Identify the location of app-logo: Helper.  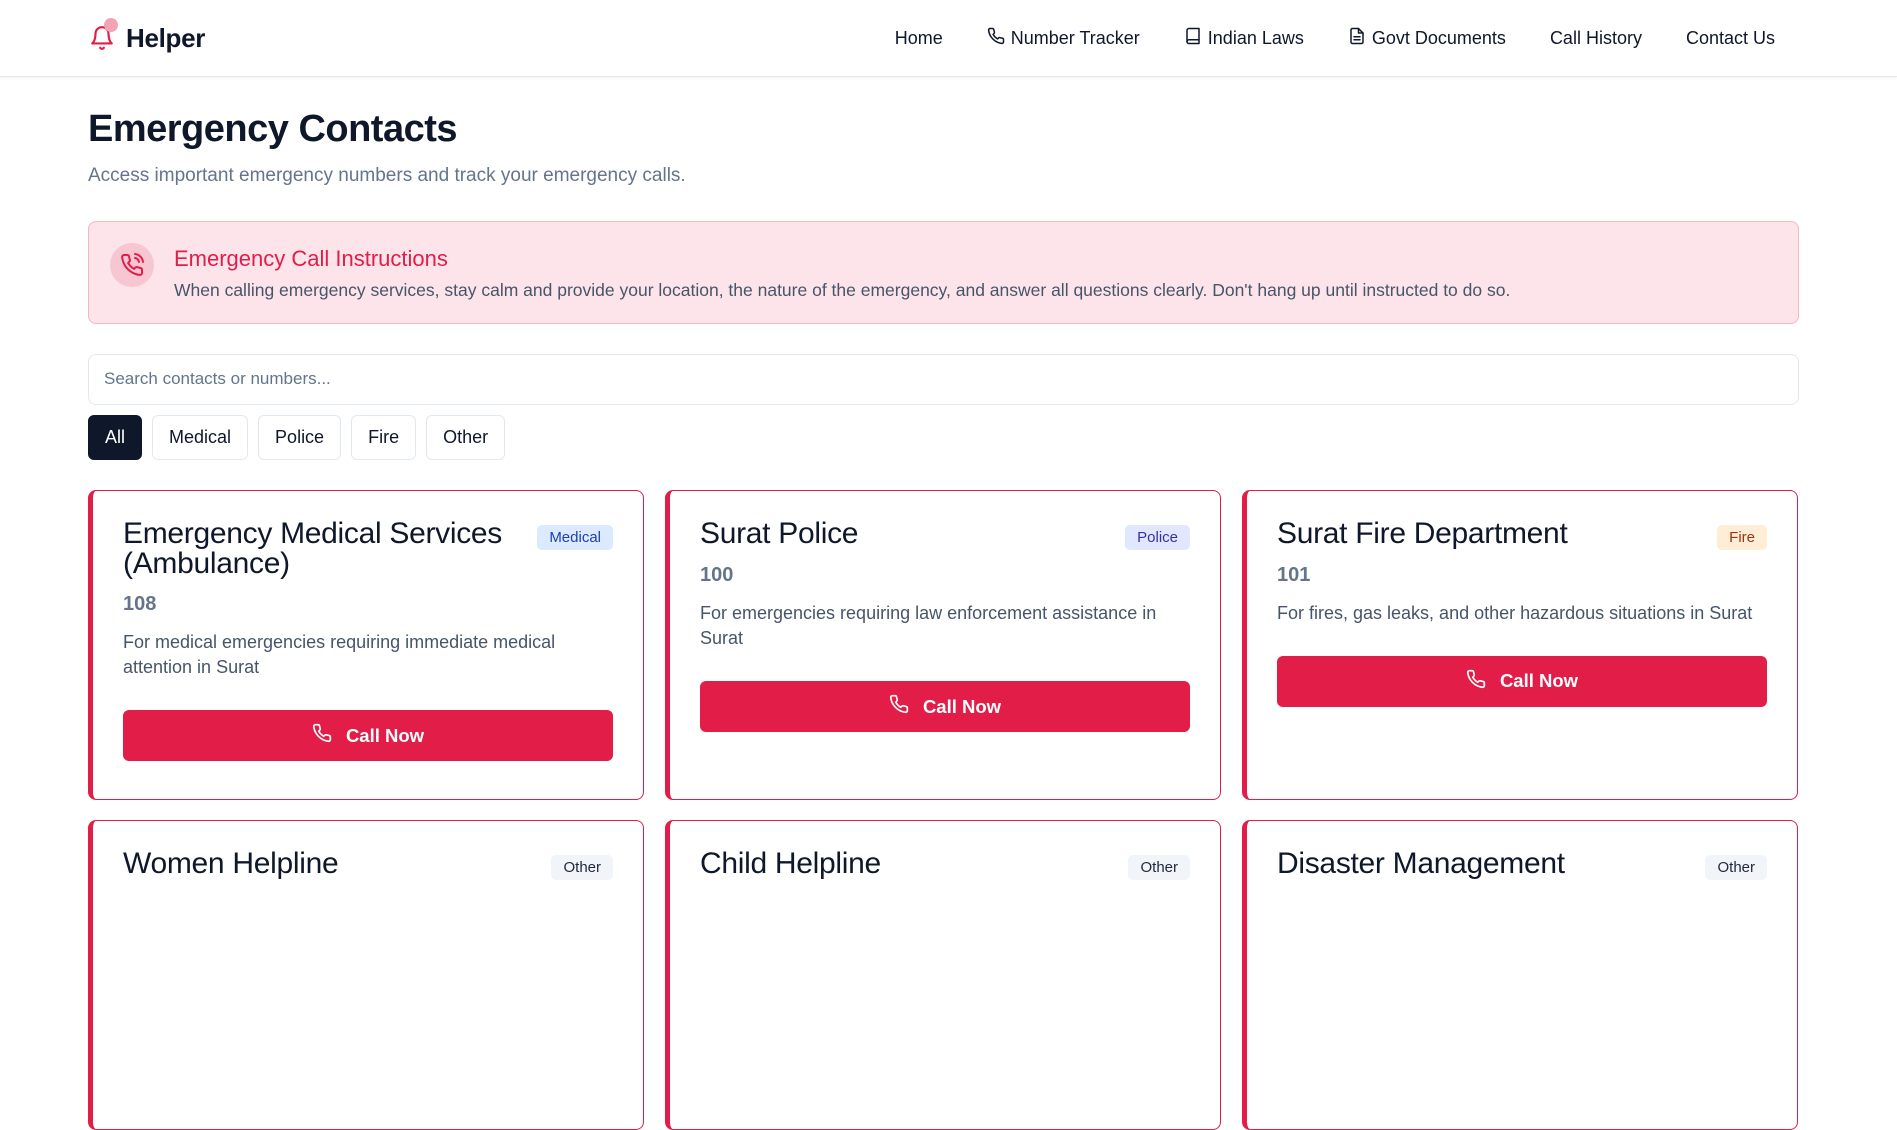
(146, 38).